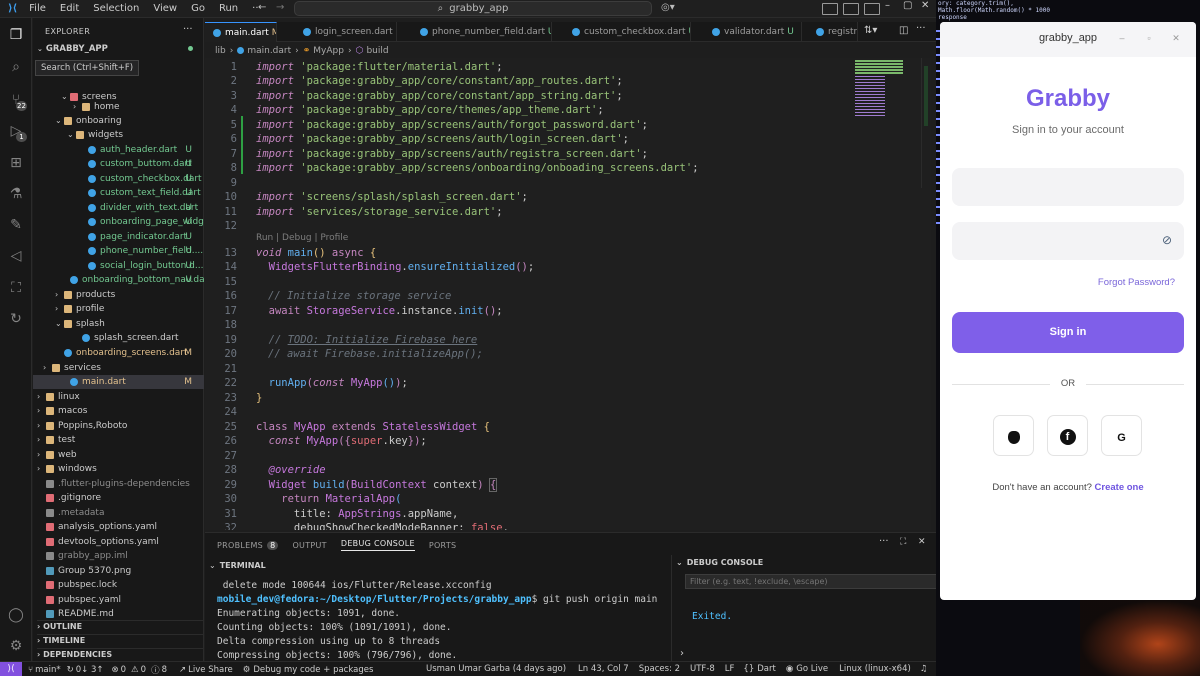 The image size is (1200, 676). Describe the element at coordinates (48, 670) in the screenshot. I see `git-branch: main*` at that location.